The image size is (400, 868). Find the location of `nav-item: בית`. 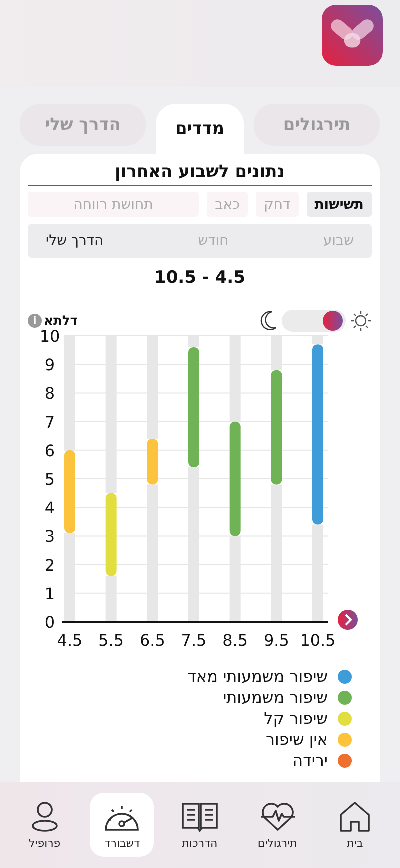

nav-item: בית is located at coordinates (355, 825).